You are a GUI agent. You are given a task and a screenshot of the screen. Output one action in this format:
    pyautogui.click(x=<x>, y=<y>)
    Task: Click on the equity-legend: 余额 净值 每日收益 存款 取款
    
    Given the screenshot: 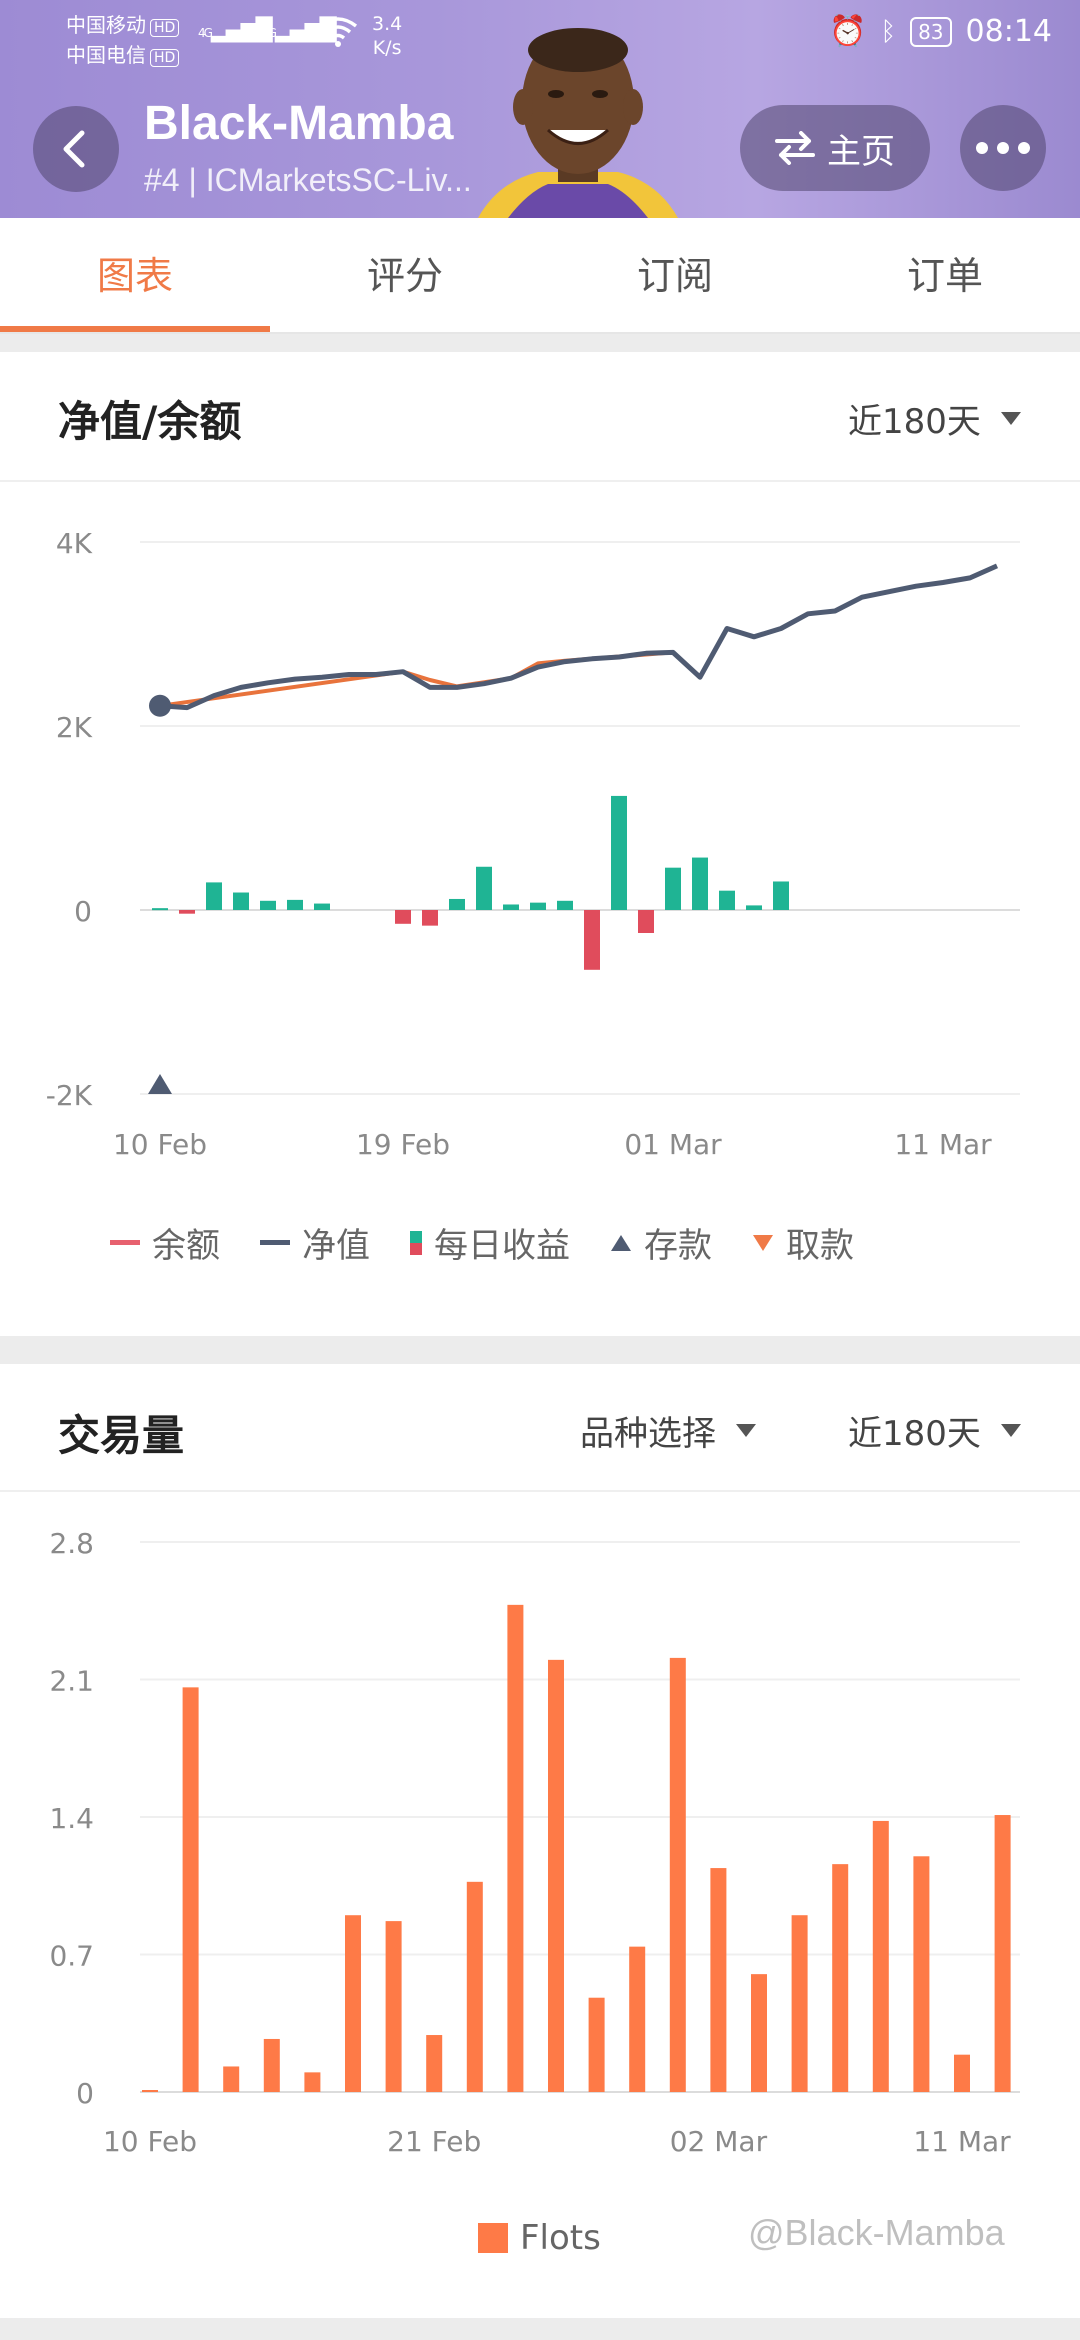 What is the action you would take?
    pyautogui.click(x=502, y=1242)
    